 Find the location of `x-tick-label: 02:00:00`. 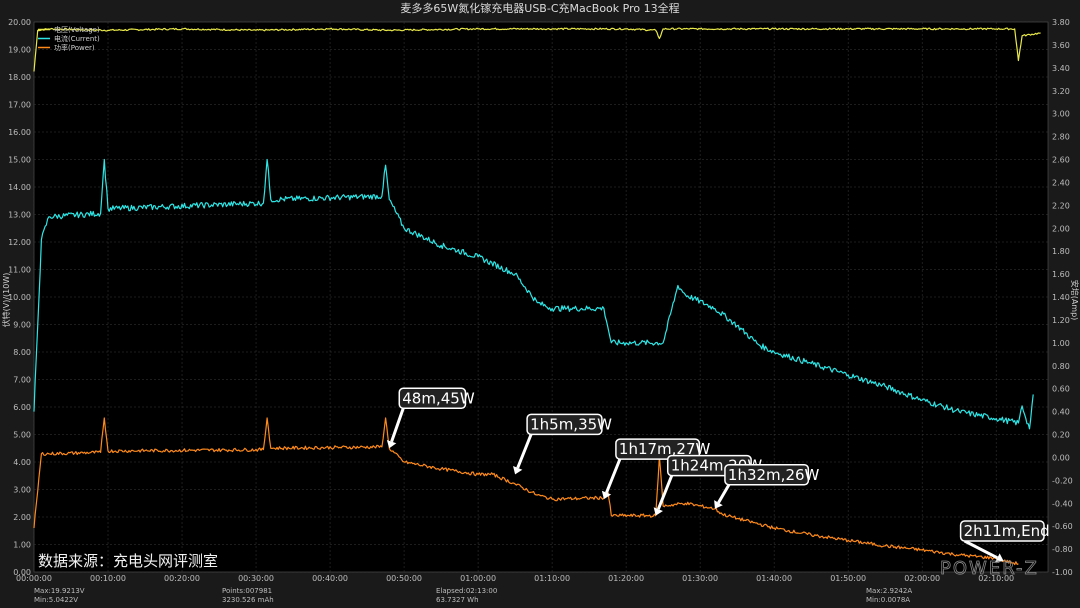

x-tick-label: 02:00:00 is located at coordinates (922, 578).